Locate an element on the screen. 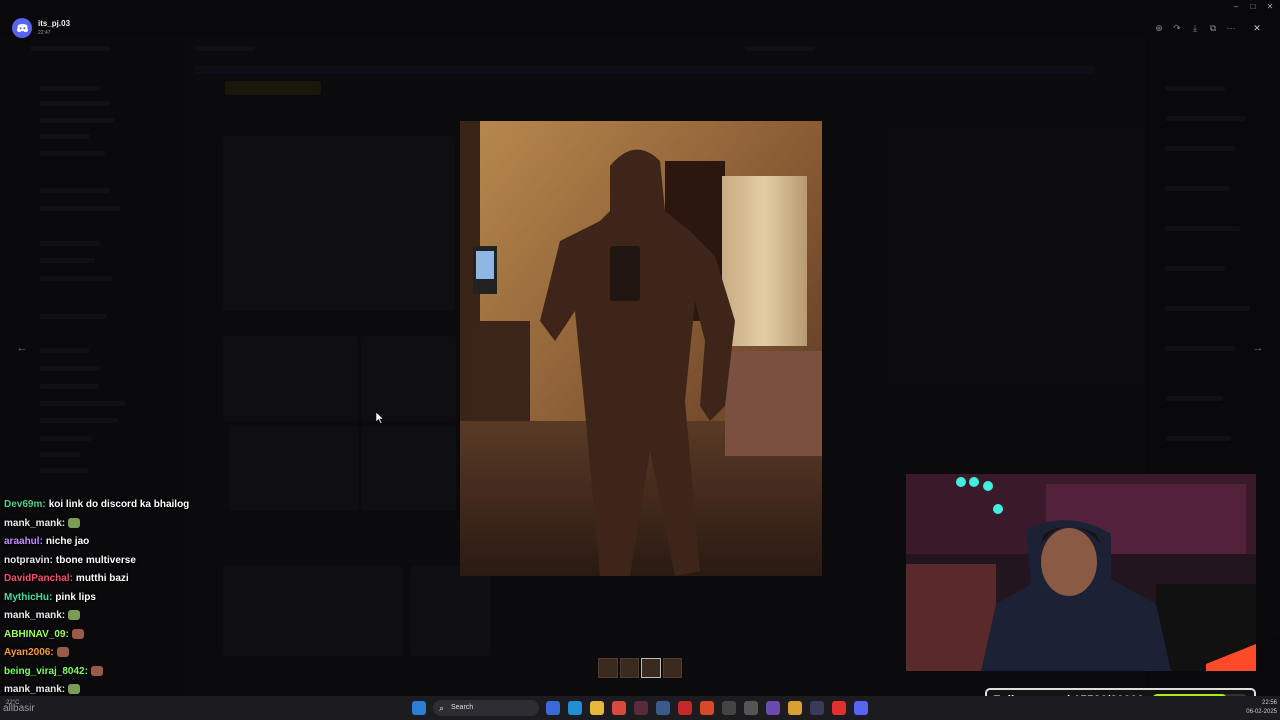 The width and height of the screenshot is (1280, 720). search-icon: ⌕ is located at coordinates (442, 708).